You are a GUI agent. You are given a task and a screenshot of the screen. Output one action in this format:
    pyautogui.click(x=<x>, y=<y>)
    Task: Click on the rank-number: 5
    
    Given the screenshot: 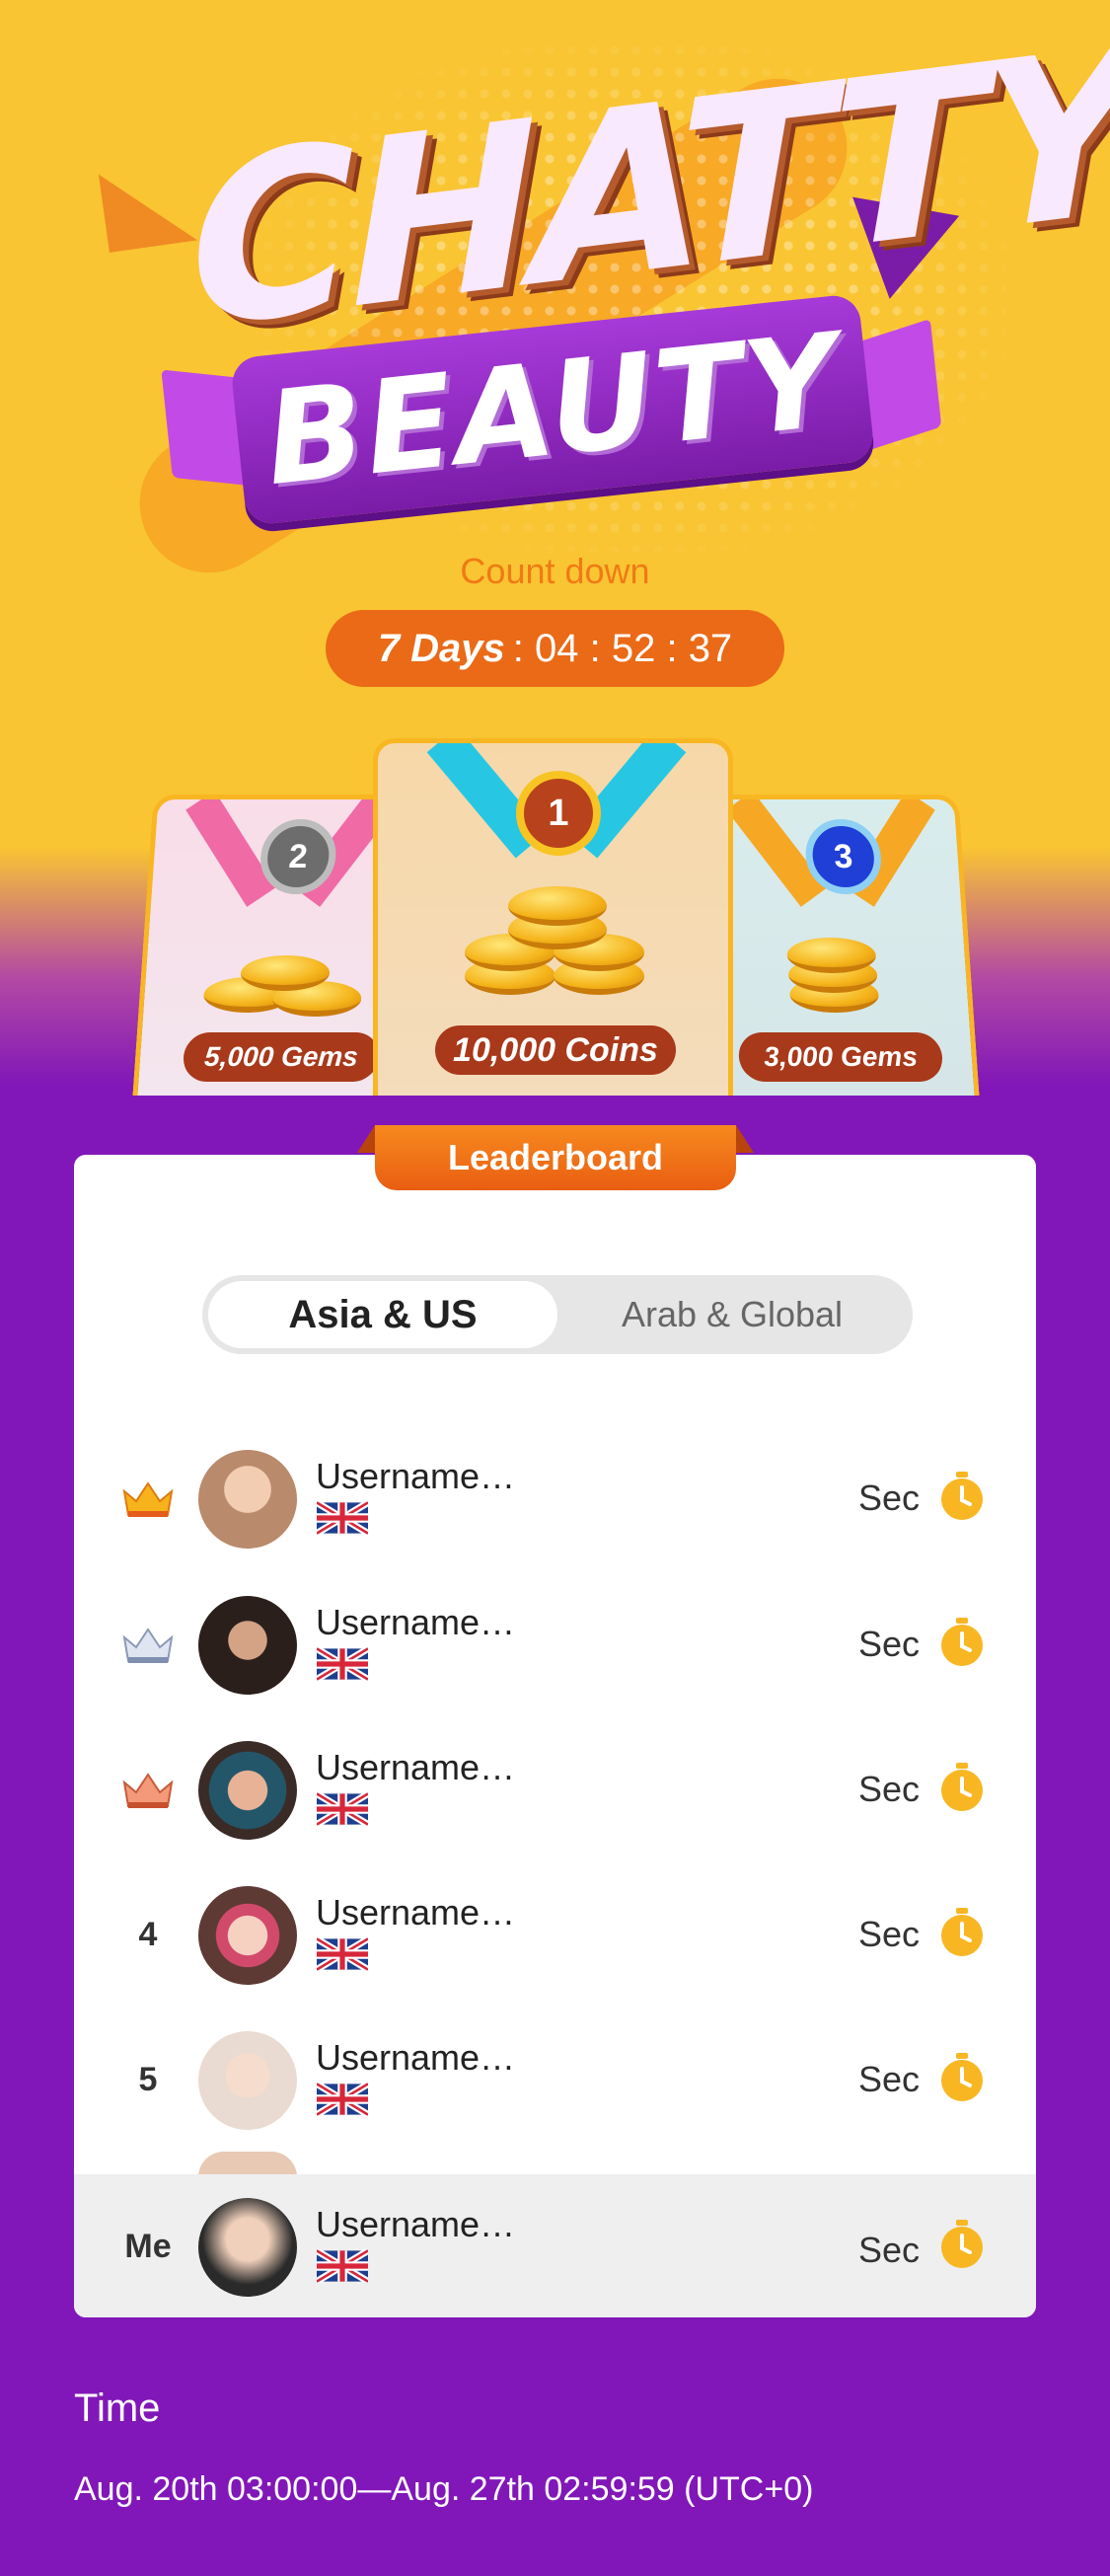 What is the action you would take?
    pyautogui.click(x=148, y=2079)
    